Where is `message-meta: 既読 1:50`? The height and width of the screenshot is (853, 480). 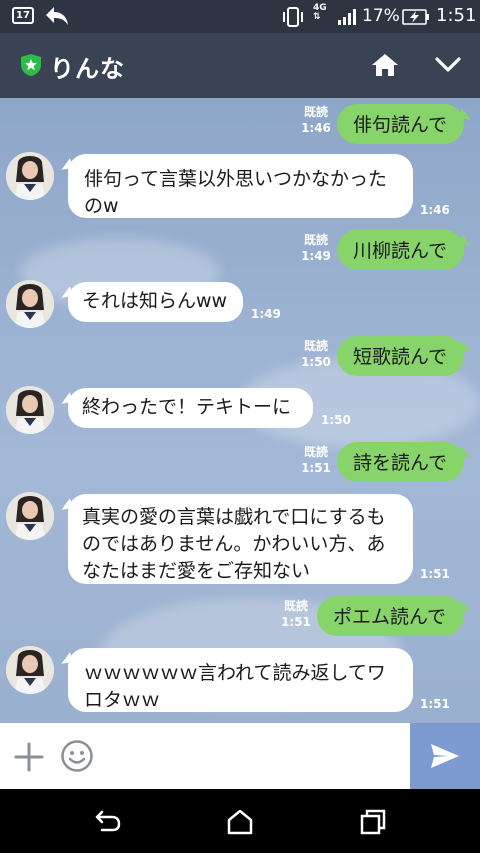 message-meta: 既読 1:50 is located at coordinates (316, 354).